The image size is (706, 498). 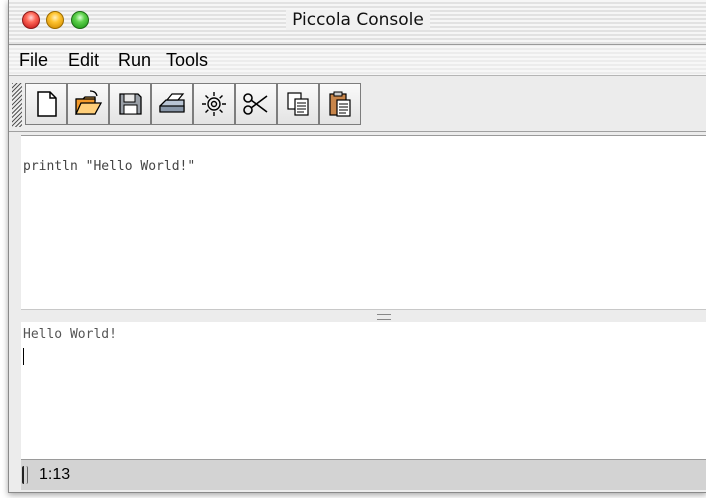 I want to click on status-bar: 1:13, so click(x=363, y=475).